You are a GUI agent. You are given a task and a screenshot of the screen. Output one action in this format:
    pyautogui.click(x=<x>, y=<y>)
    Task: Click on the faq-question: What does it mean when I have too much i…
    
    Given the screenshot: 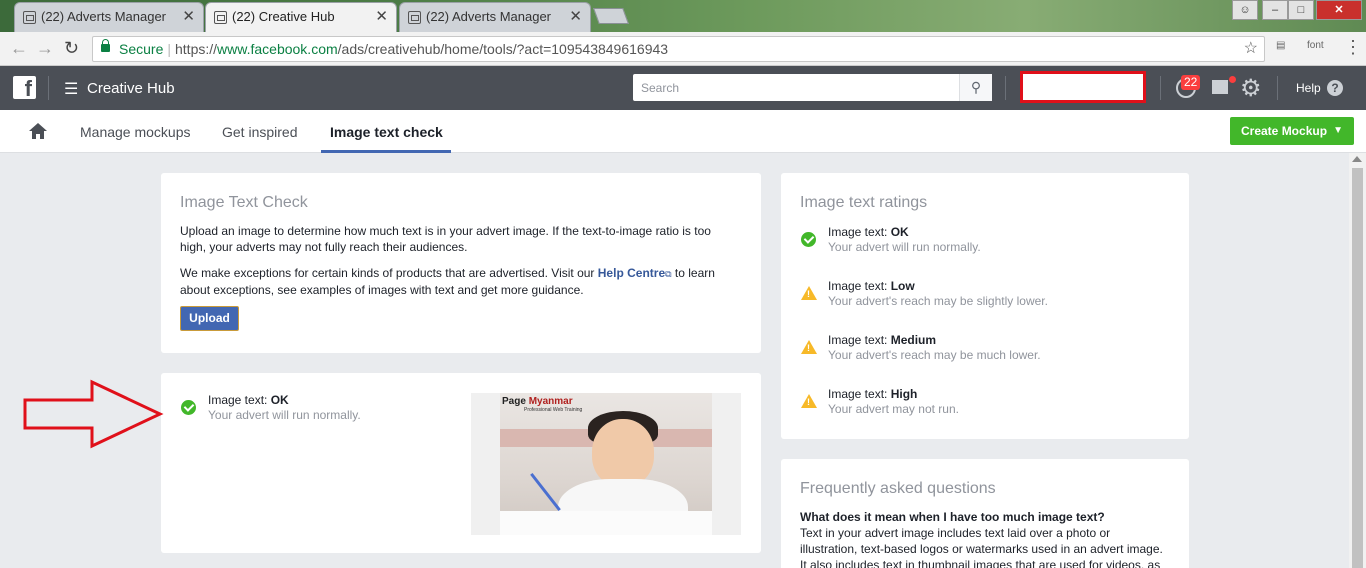 What is the action you would take?
    pyautogui.click(x=952, y=517)
    